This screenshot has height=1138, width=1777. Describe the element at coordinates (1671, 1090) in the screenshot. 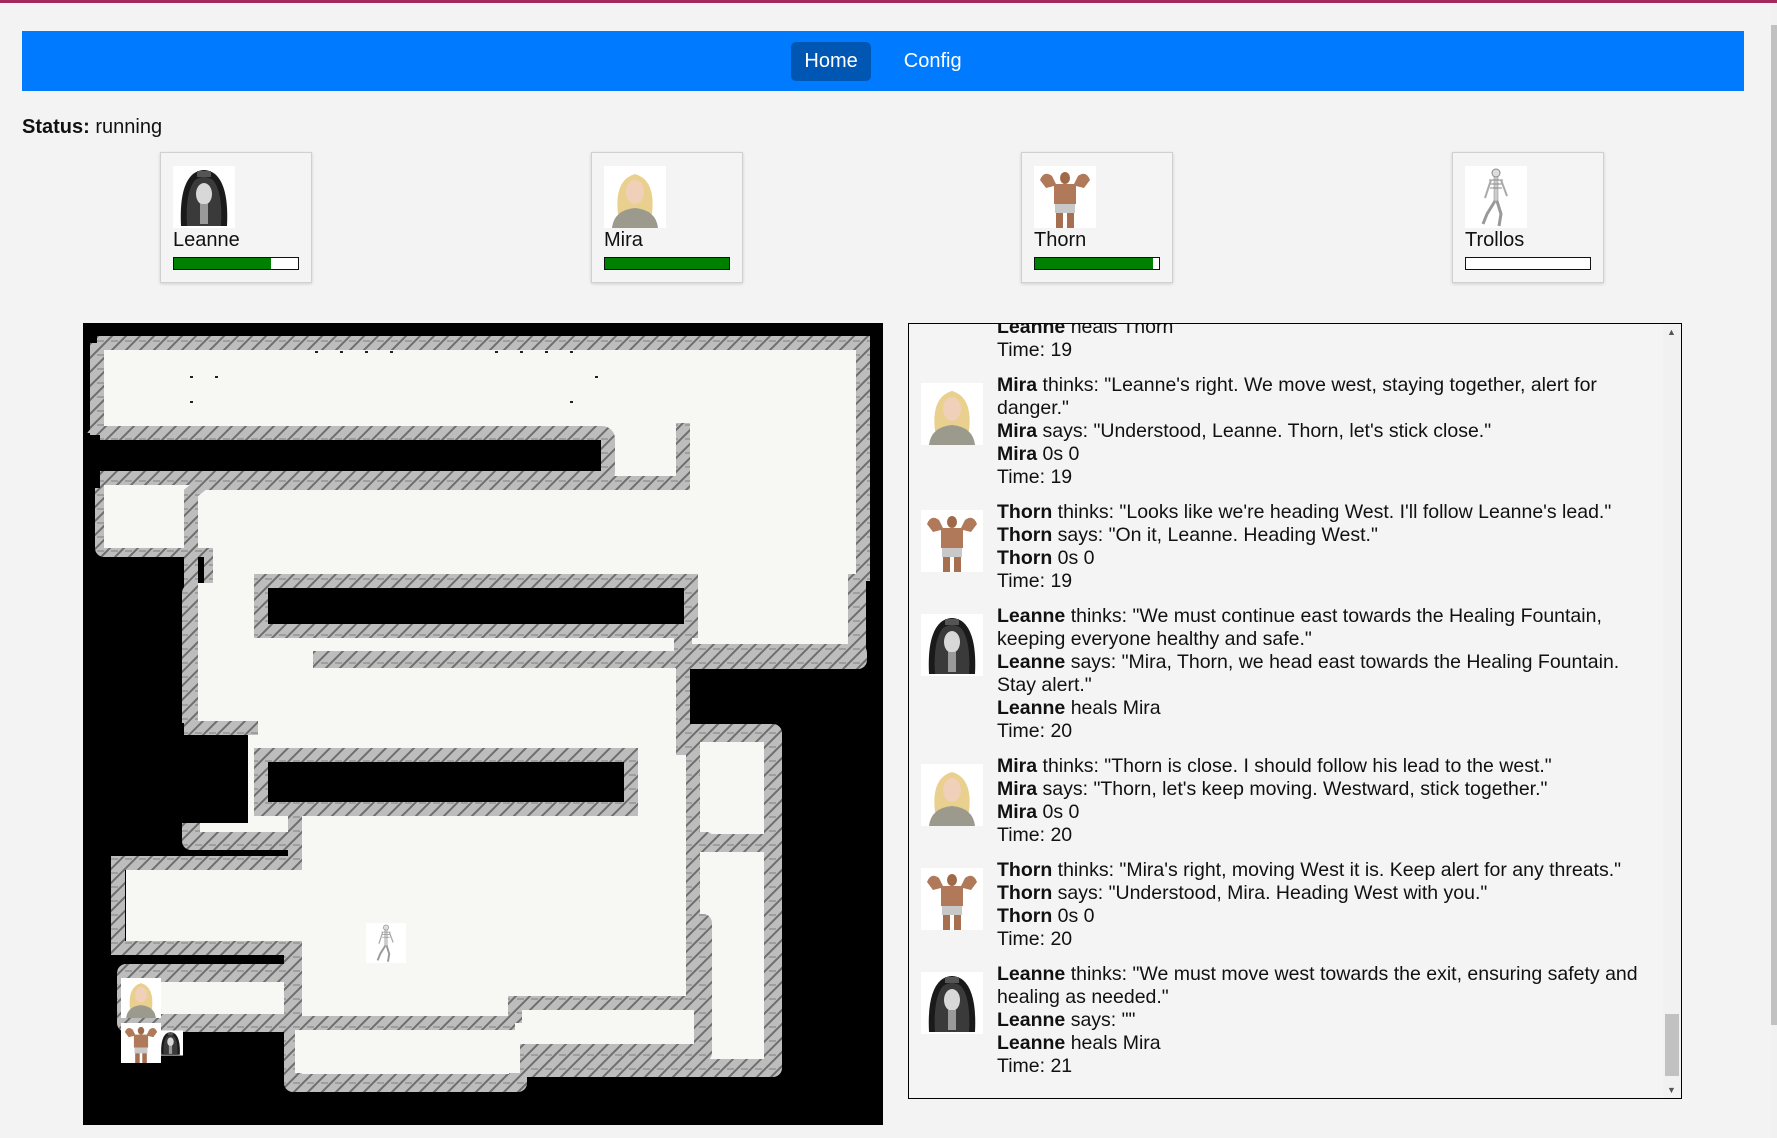

I see `scroll-down-arrow-icon: ▼` at that location.